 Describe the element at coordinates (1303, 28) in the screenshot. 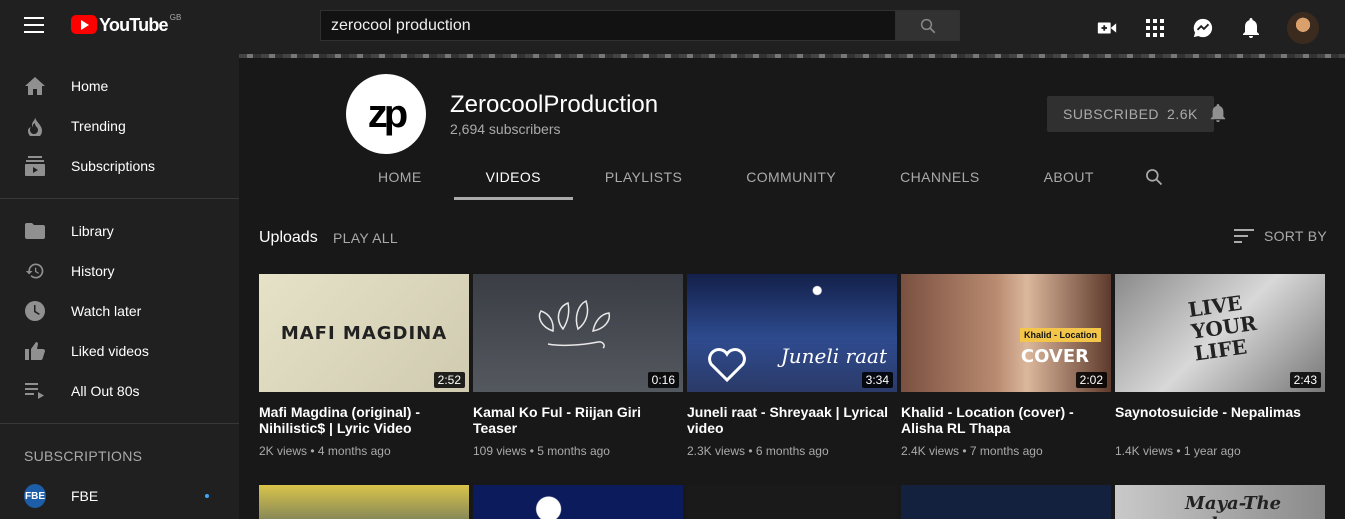

I see `account-avatar` at that location.